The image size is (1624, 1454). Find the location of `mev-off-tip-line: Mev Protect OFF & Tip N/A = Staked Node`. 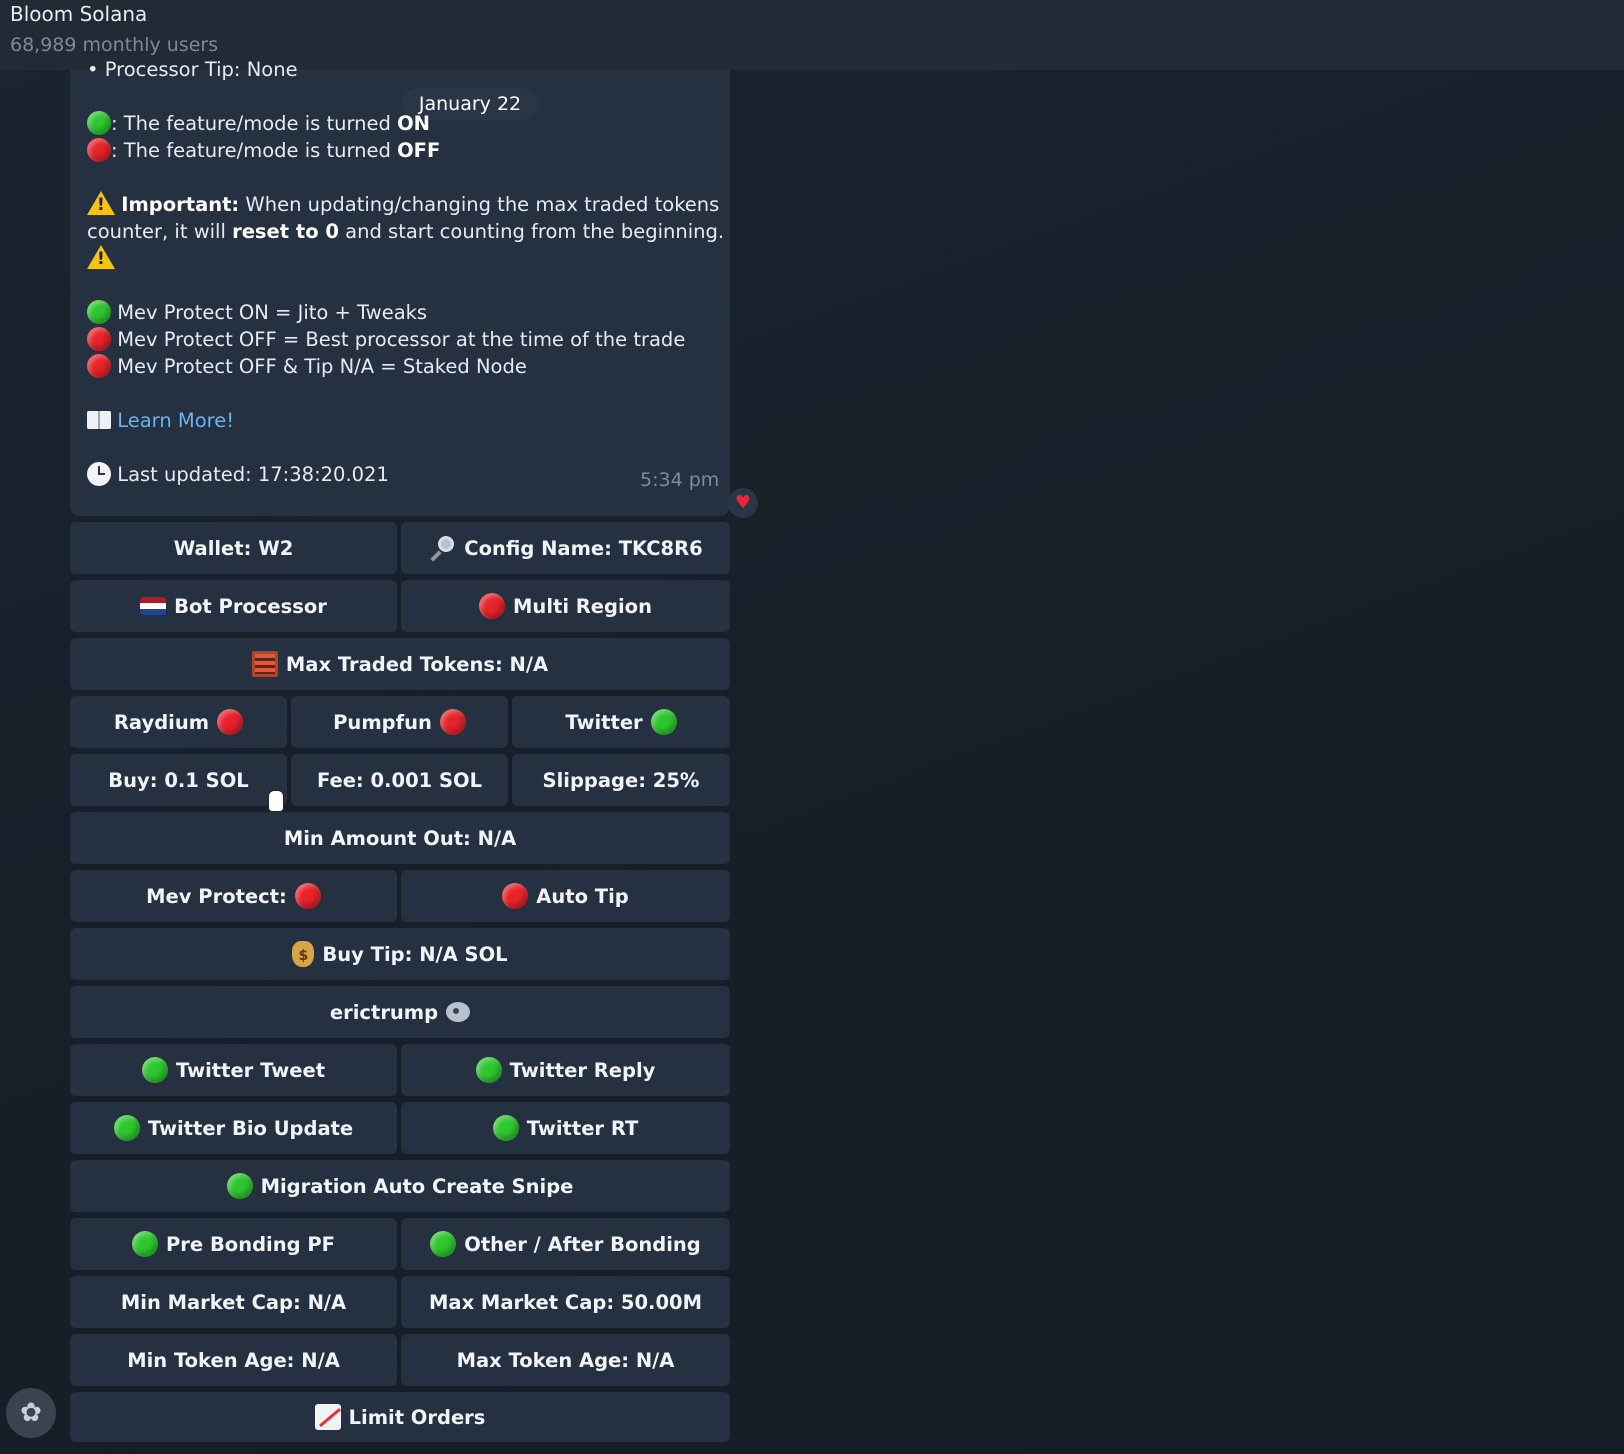

mev-off-tip-line: Mev Protect OFF & Tip N/A = Staked Node is located at coordinates (307, 367).